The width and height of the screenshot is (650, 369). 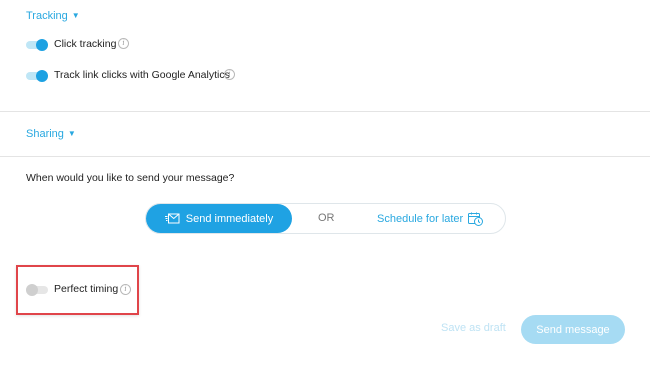 What do you see at coordinates (142, 75) in the screenshot?
I see `ga-tracking-label: Track link clicks with Google Analytics` at bounding box center [142, 75].